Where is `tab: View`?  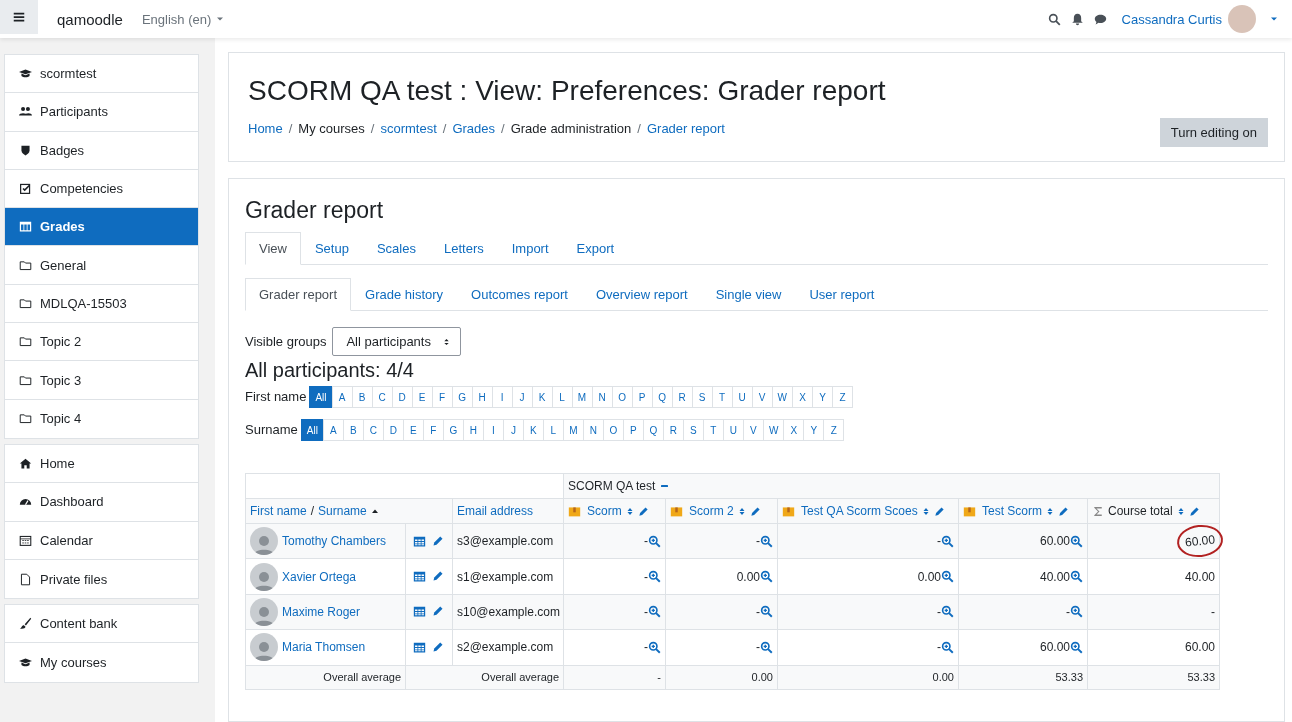
tab: View is located at coordinates (273, 248).